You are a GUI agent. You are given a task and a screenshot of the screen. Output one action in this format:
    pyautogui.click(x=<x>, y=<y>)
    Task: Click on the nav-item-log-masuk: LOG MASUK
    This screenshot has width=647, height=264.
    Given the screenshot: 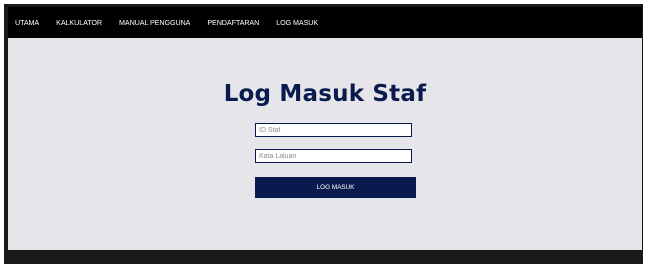 What is the action you would take?
    pyautogui.click(x=297, y=22)
    